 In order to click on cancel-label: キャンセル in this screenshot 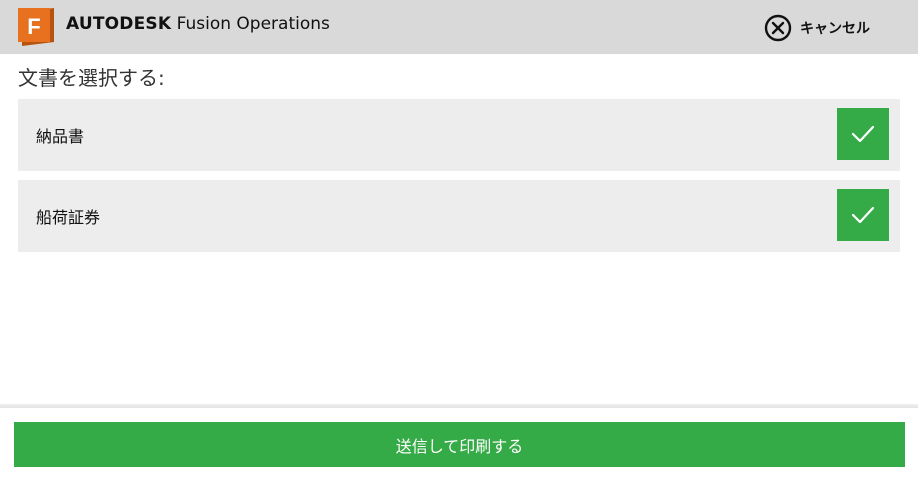, I will do `click(835, 29)`.